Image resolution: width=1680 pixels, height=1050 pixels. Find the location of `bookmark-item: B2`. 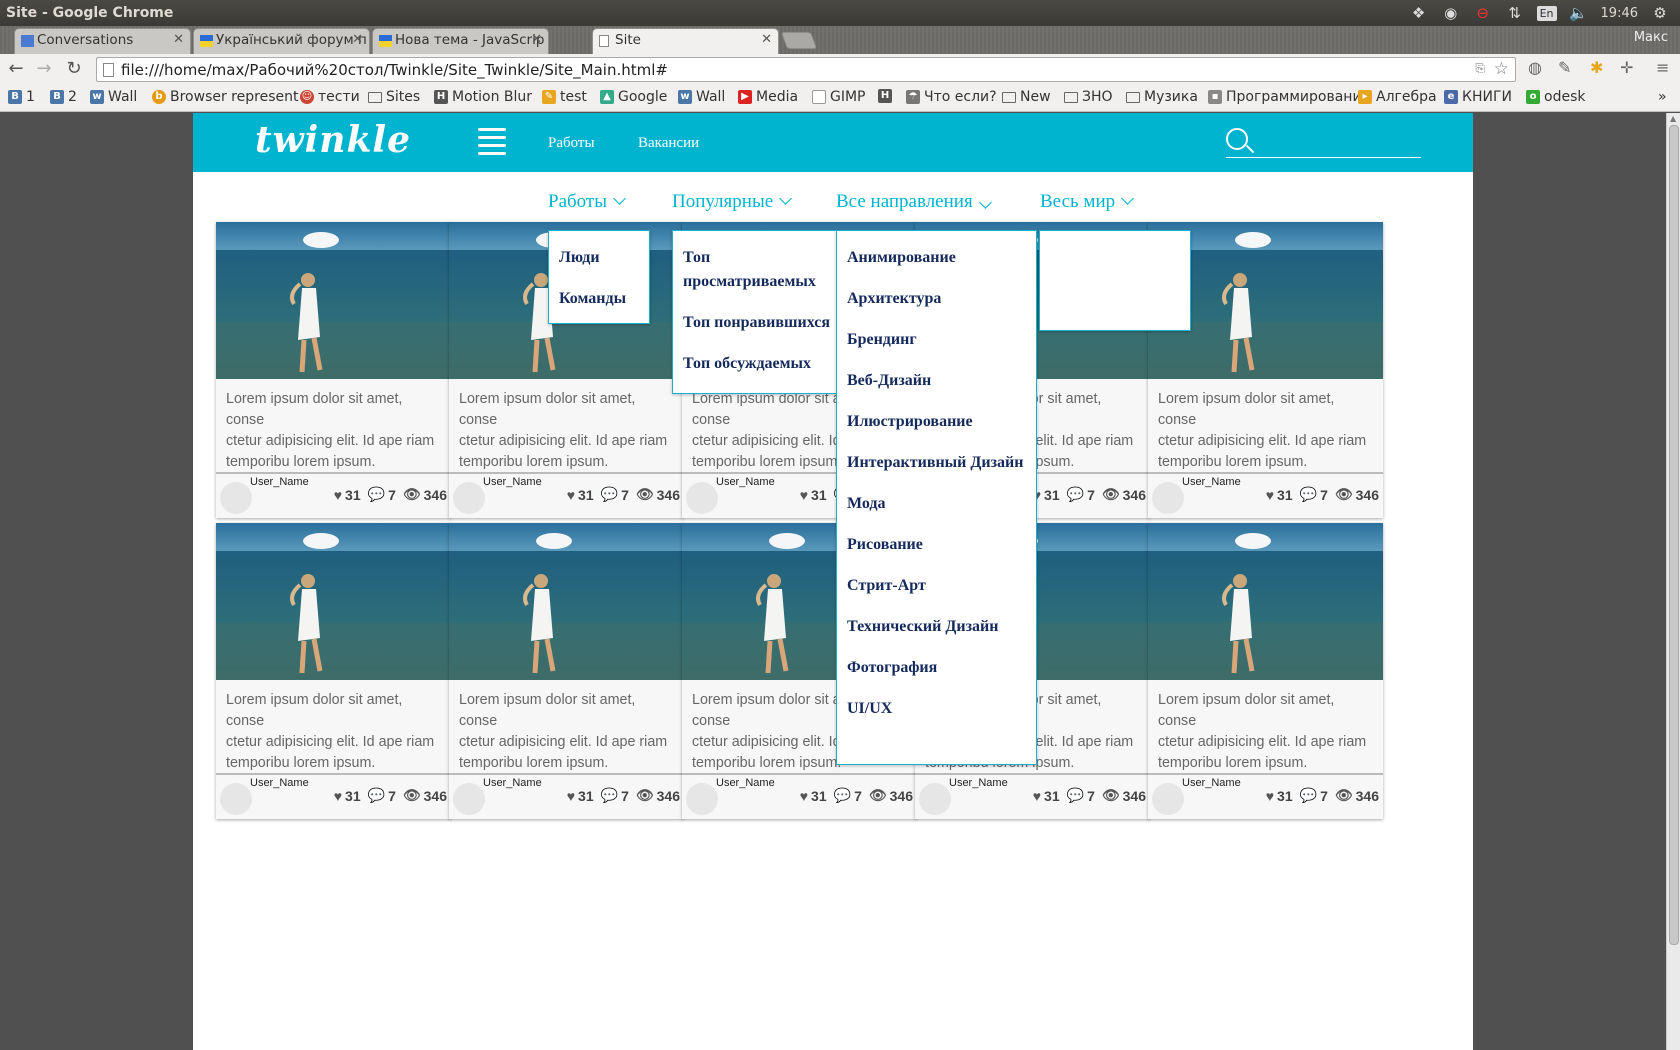

bookmark-item: B2 is located at coordinates (63, 97).